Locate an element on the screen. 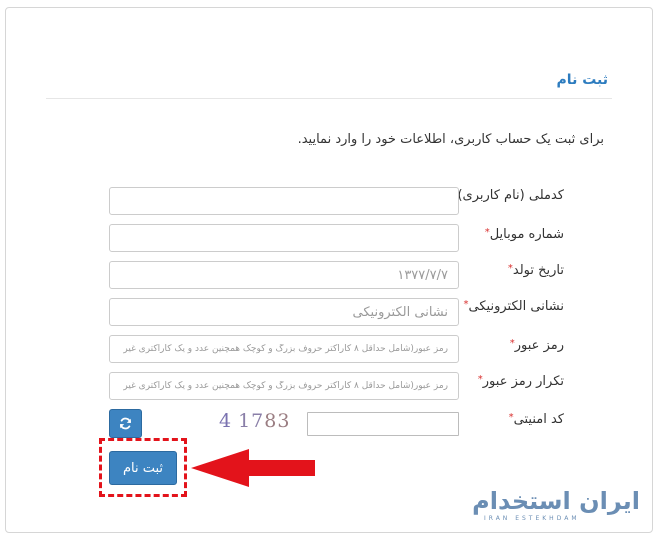  form-title: ثبت نام is located at coordinates (582, 80).